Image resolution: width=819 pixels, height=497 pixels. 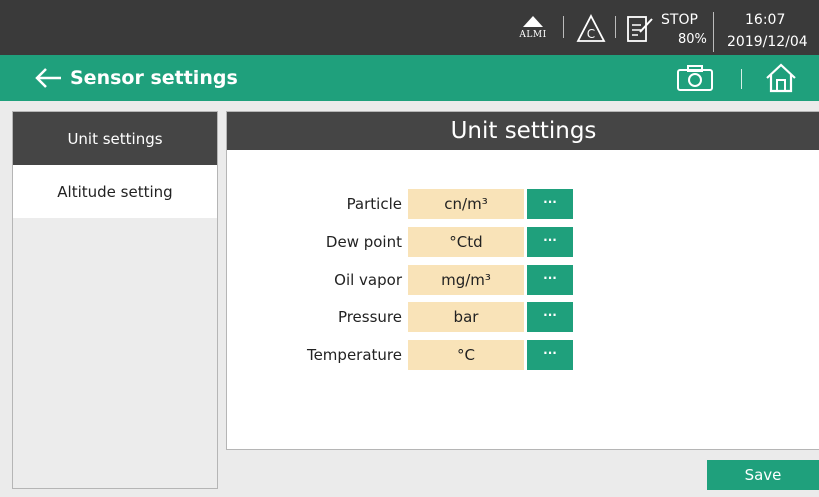 I want to click on home-icon, so click(x=781, y=78).